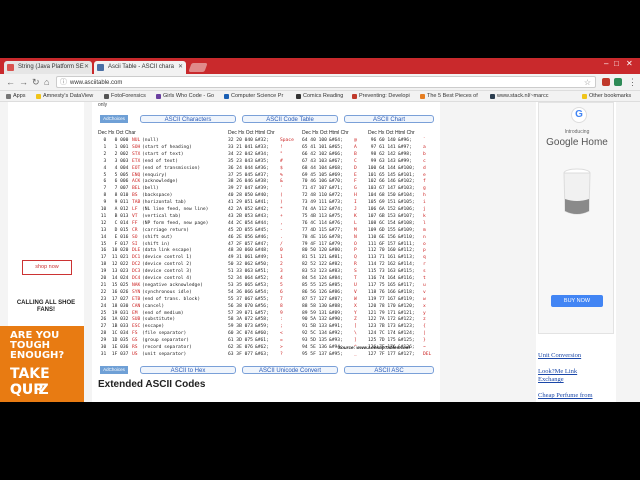 This screenshot has height=480, width=640. Describe the element at coordinates (113, 251) in the screenshot. I see `control-char-number: 16 10 020` at that location.